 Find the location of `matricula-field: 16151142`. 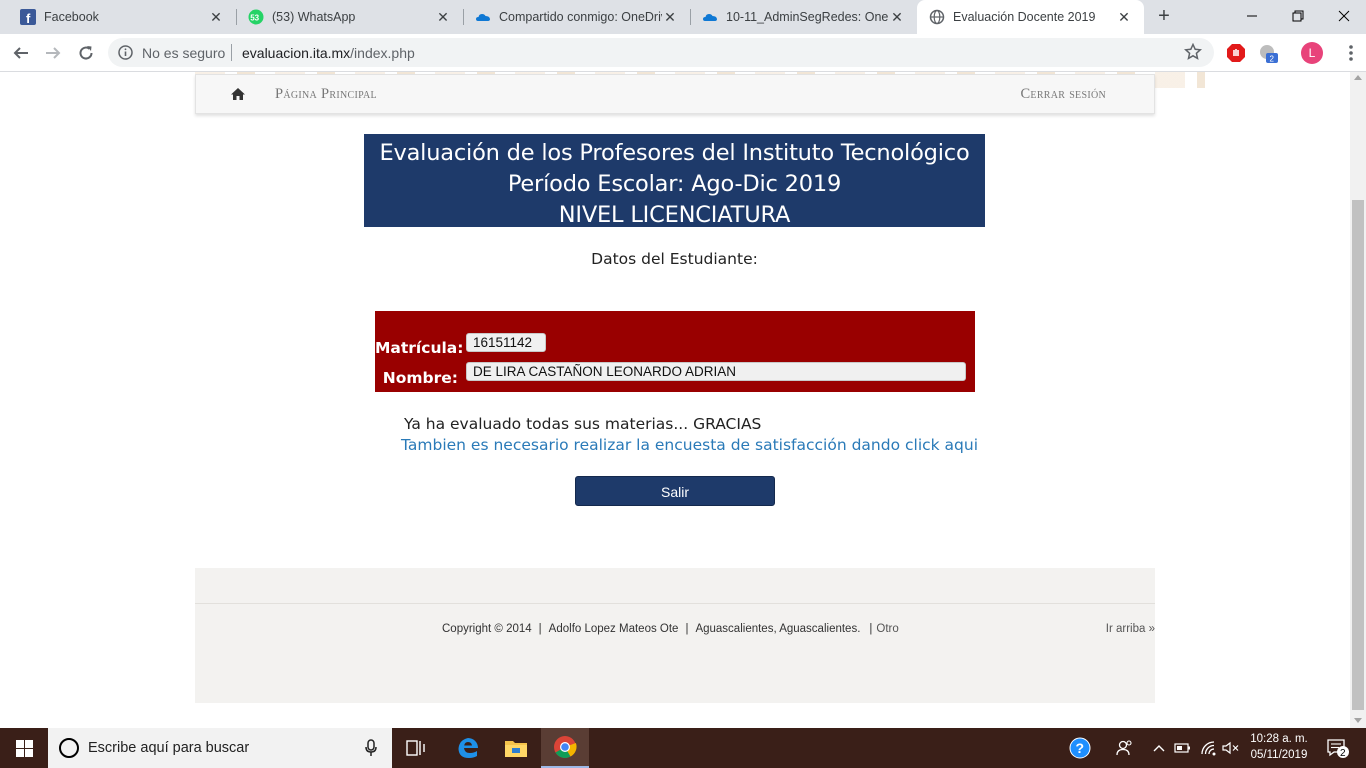

matricula-field: 16151142 is located at coordinates (506, 342).